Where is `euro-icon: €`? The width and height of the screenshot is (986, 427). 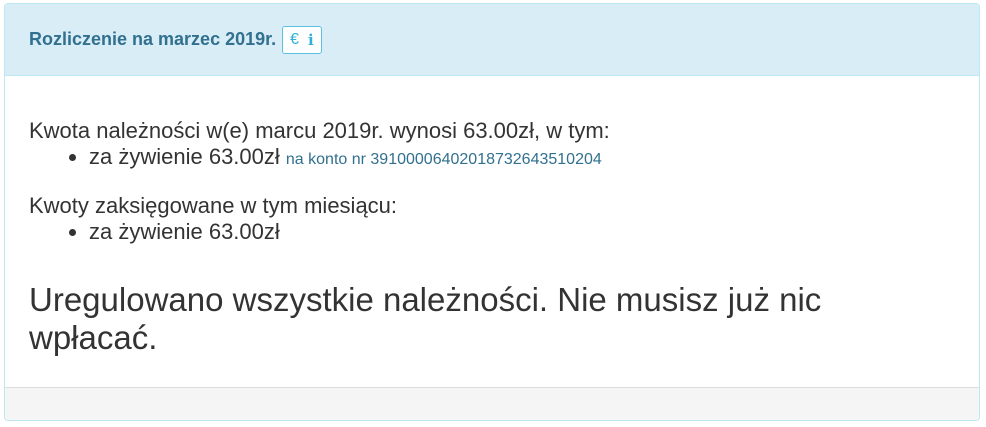
euro-icon: € is located at coordinates (295, 39).